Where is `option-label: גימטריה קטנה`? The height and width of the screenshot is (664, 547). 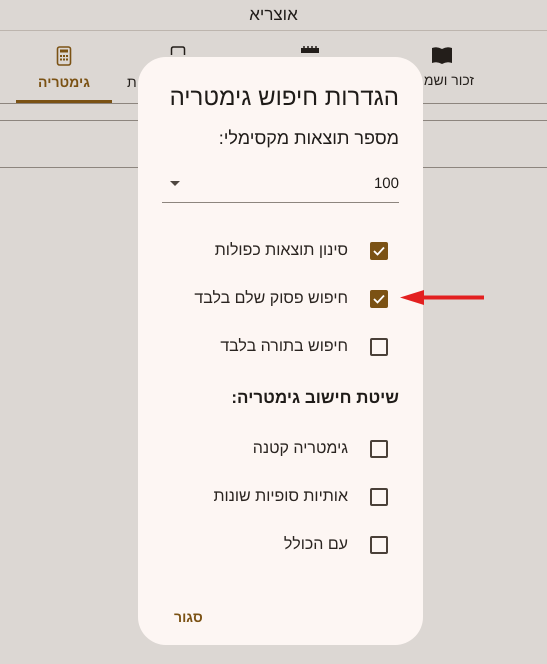
option-label: גימטריה קטנה is located at coordinates (300, 449).